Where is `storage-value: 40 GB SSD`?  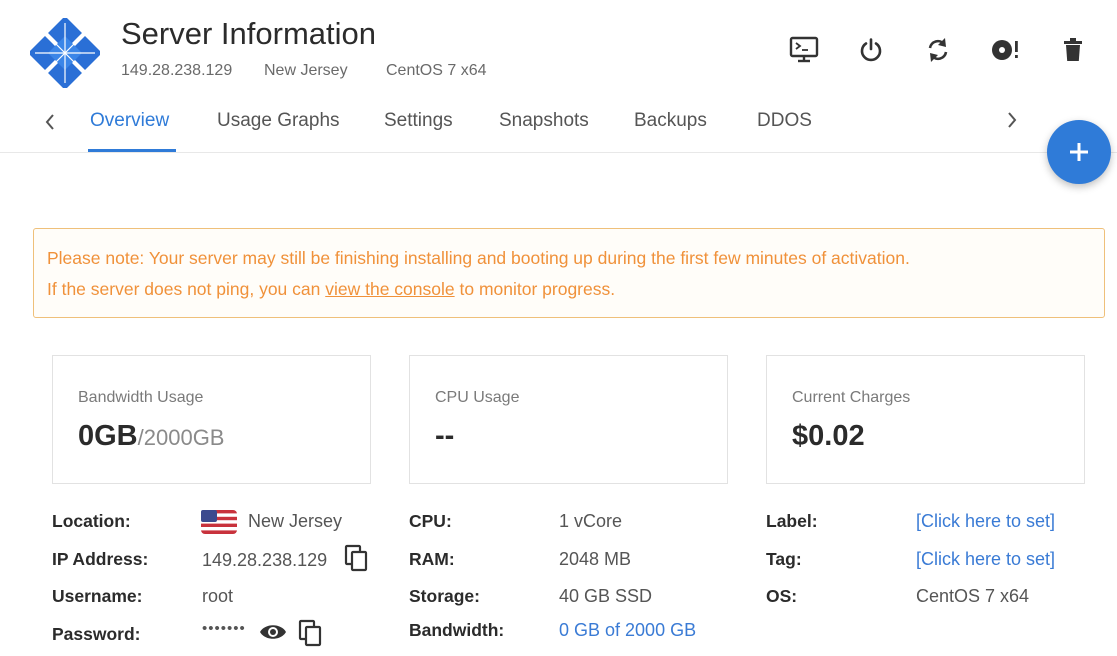
storage-value: 40 GB SSD is located at coordinates (606, 596).